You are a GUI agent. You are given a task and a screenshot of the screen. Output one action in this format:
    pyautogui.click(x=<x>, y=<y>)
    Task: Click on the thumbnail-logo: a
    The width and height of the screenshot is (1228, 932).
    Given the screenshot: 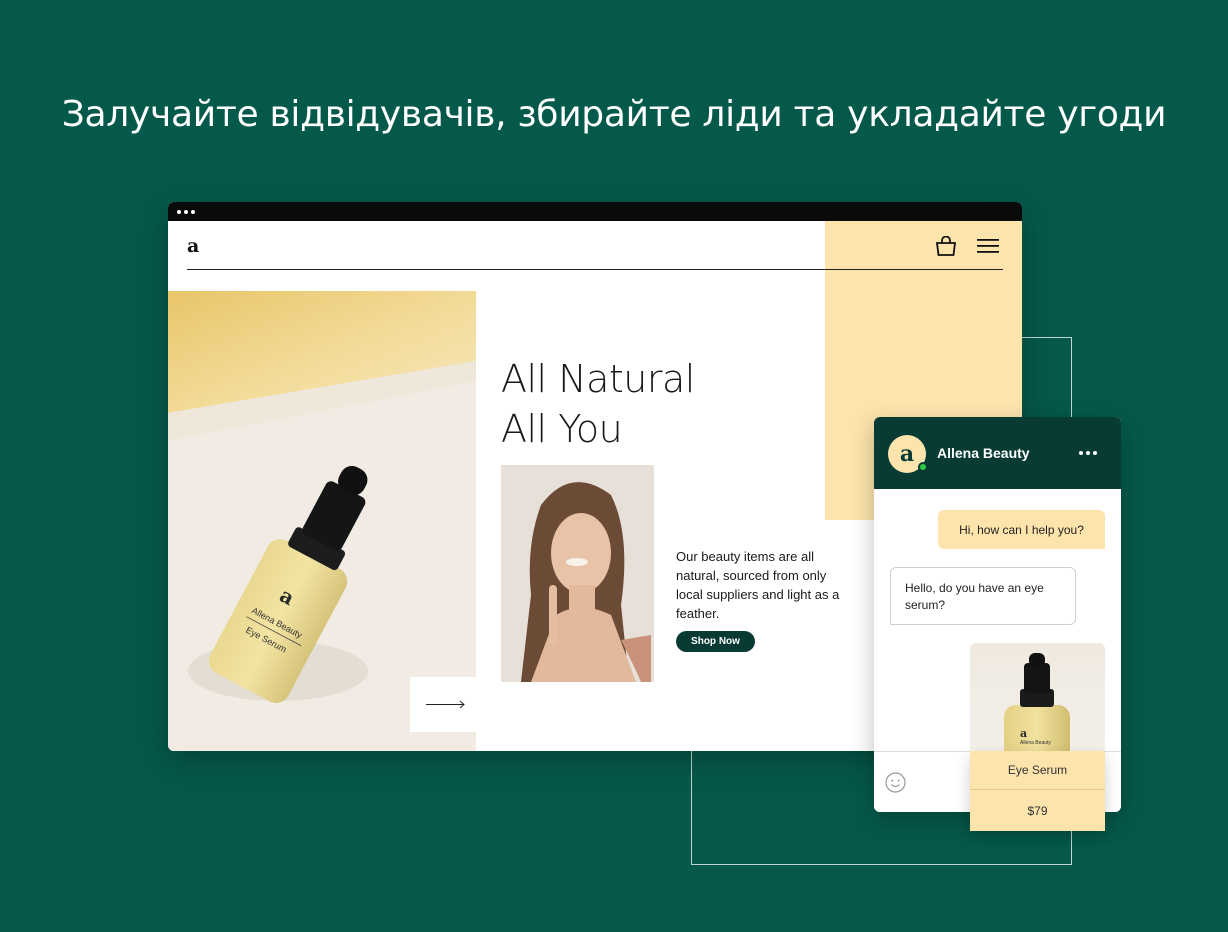 What is the action you would take?
    pyautogui.click(x=1023, y=733)
    